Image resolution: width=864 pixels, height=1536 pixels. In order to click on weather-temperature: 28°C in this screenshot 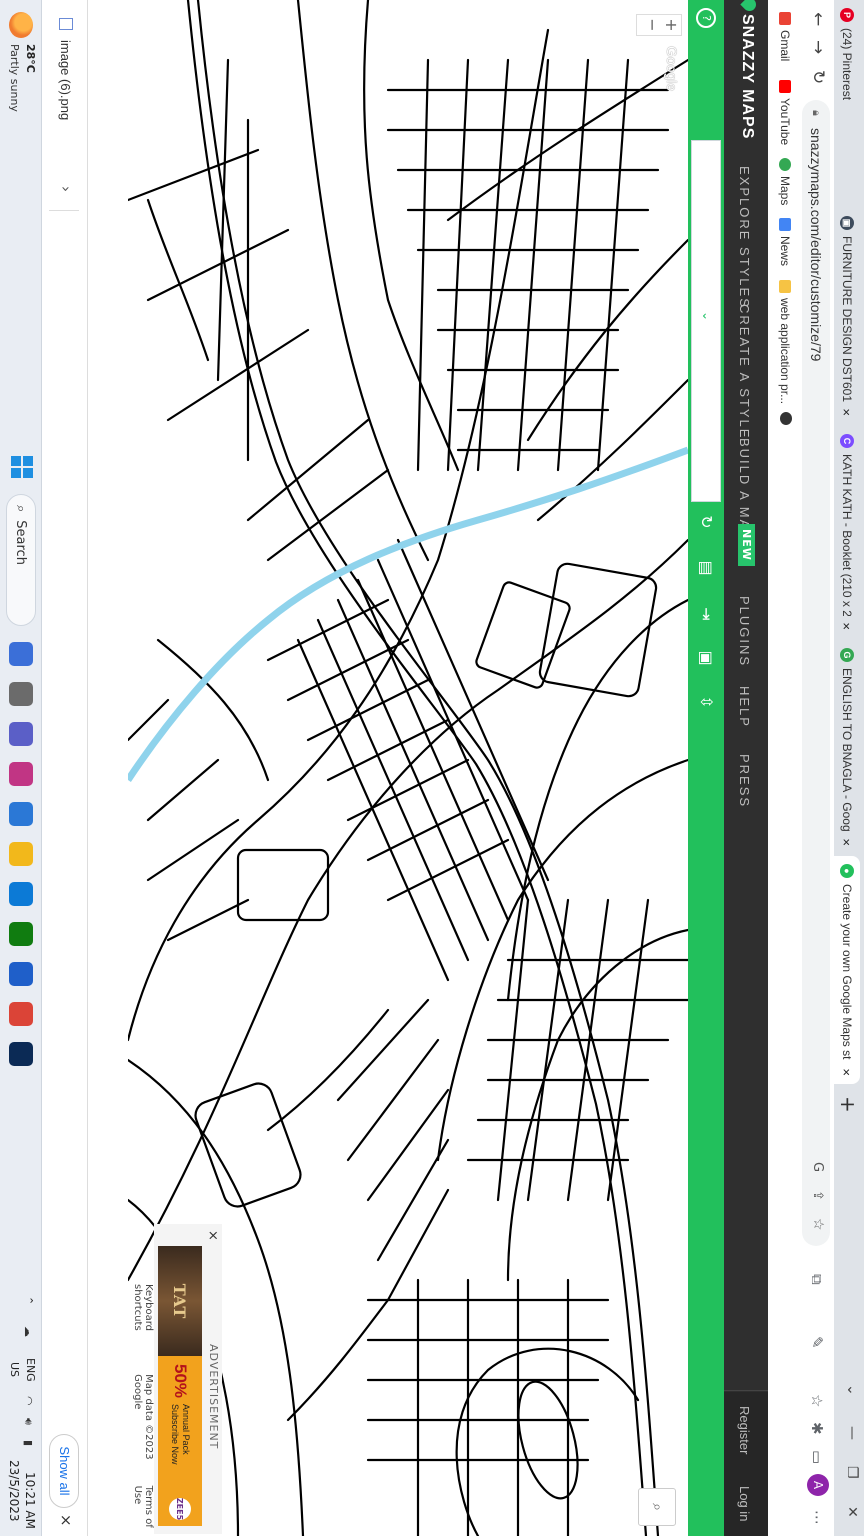, I will do `click(30, 58)`.